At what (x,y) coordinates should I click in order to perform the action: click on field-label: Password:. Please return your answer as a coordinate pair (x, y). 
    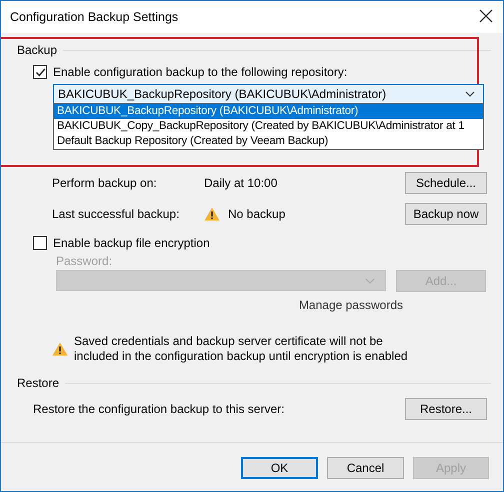
    Looking at the image, I should click on (85, 261).